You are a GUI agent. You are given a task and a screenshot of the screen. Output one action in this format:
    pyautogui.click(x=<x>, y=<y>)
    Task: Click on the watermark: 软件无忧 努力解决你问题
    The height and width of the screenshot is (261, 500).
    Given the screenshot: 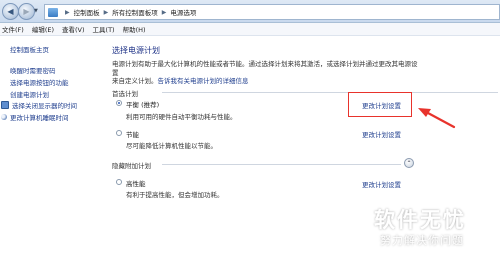 What is the action you would take?
    pyautogui.click(x=437, y=230)
    